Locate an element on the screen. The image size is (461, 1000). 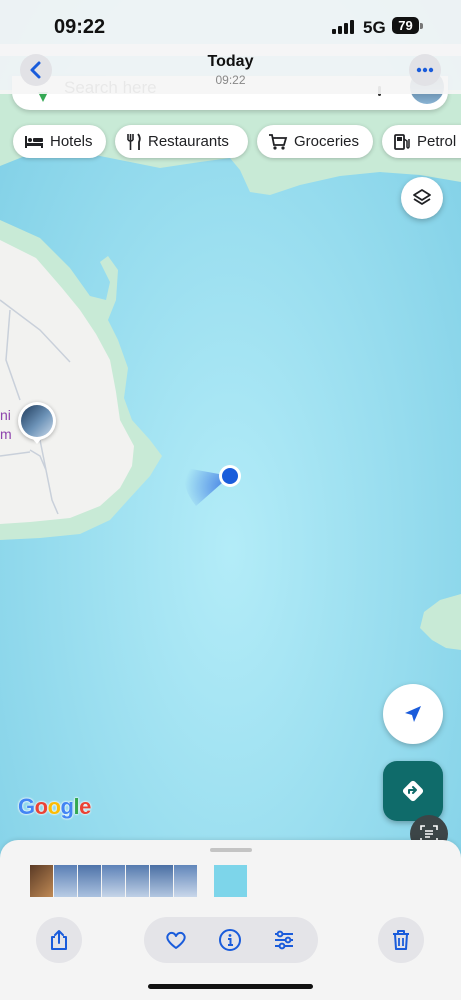
battery-icon: 79 is located at coordinates (405, 25).